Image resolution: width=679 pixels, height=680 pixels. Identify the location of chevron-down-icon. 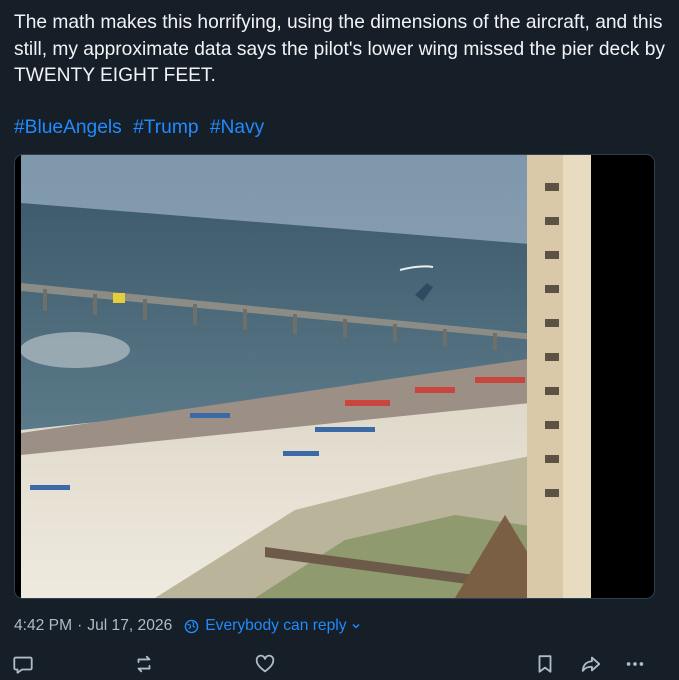
(356, 626).